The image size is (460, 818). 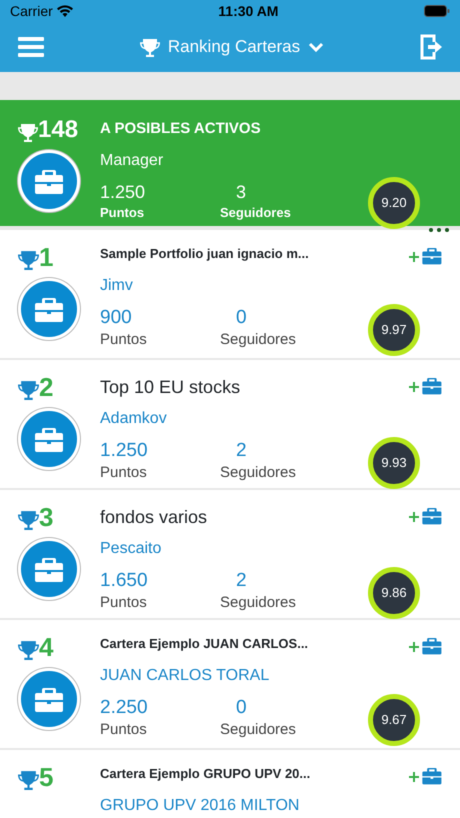 I want to click on time-label: 11:30 AM, so click(x=248, y=11).